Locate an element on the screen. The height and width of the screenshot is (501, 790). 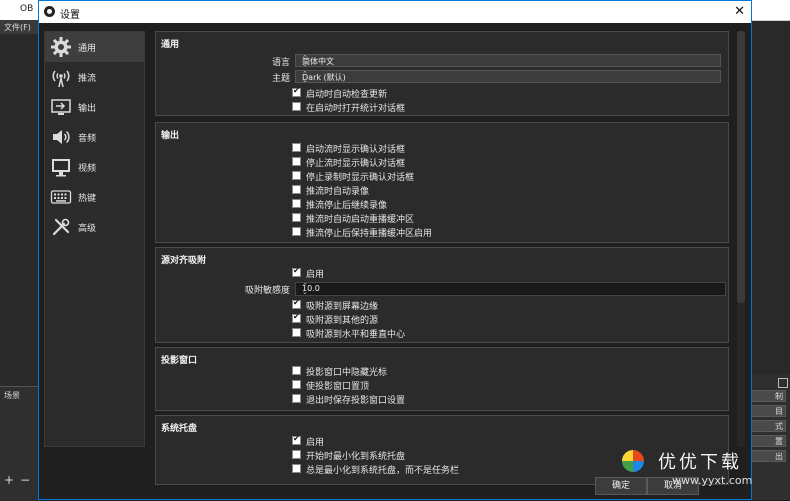
output-option-row: 推流时自动启动重播缓冲区 is located at coordinates (443, 219).